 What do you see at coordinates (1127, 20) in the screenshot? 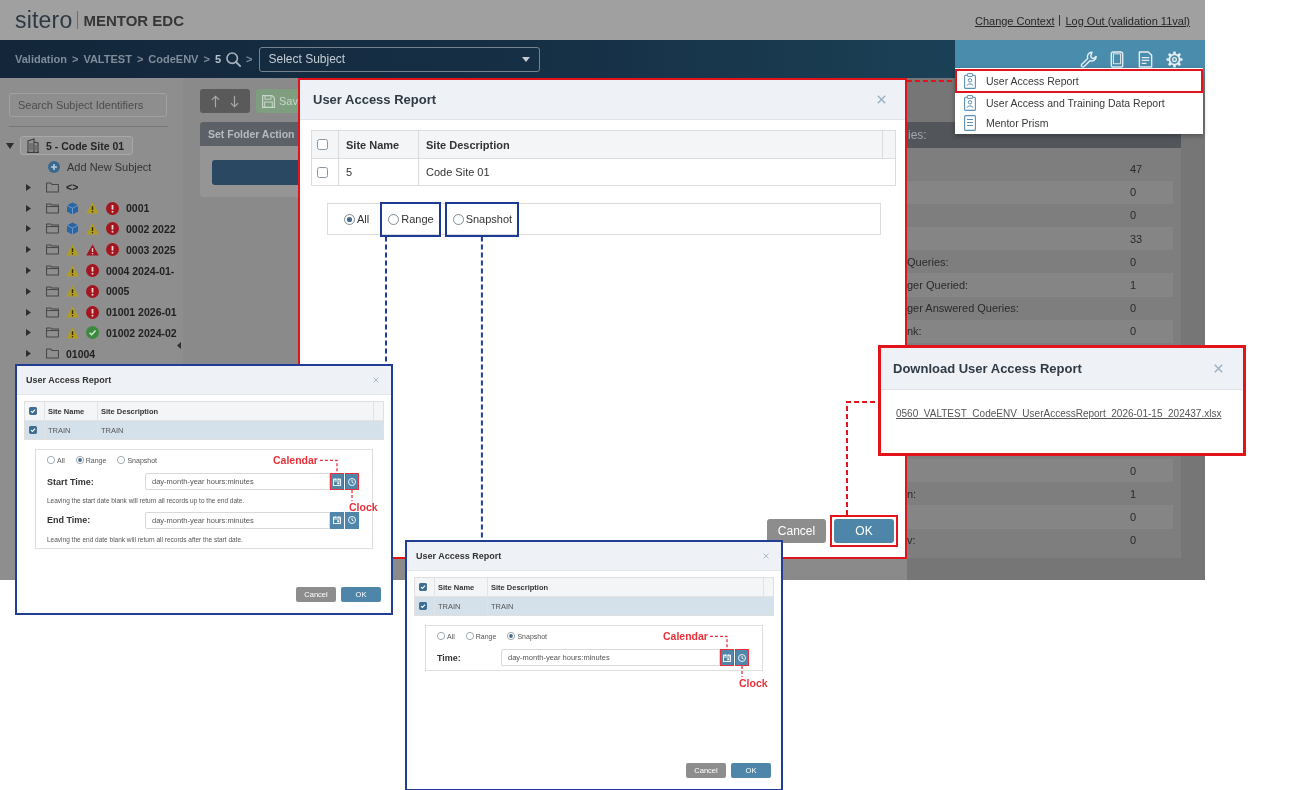
I see `header-link: Log Out (validation 11val)` at bounding box center [1127, 20].